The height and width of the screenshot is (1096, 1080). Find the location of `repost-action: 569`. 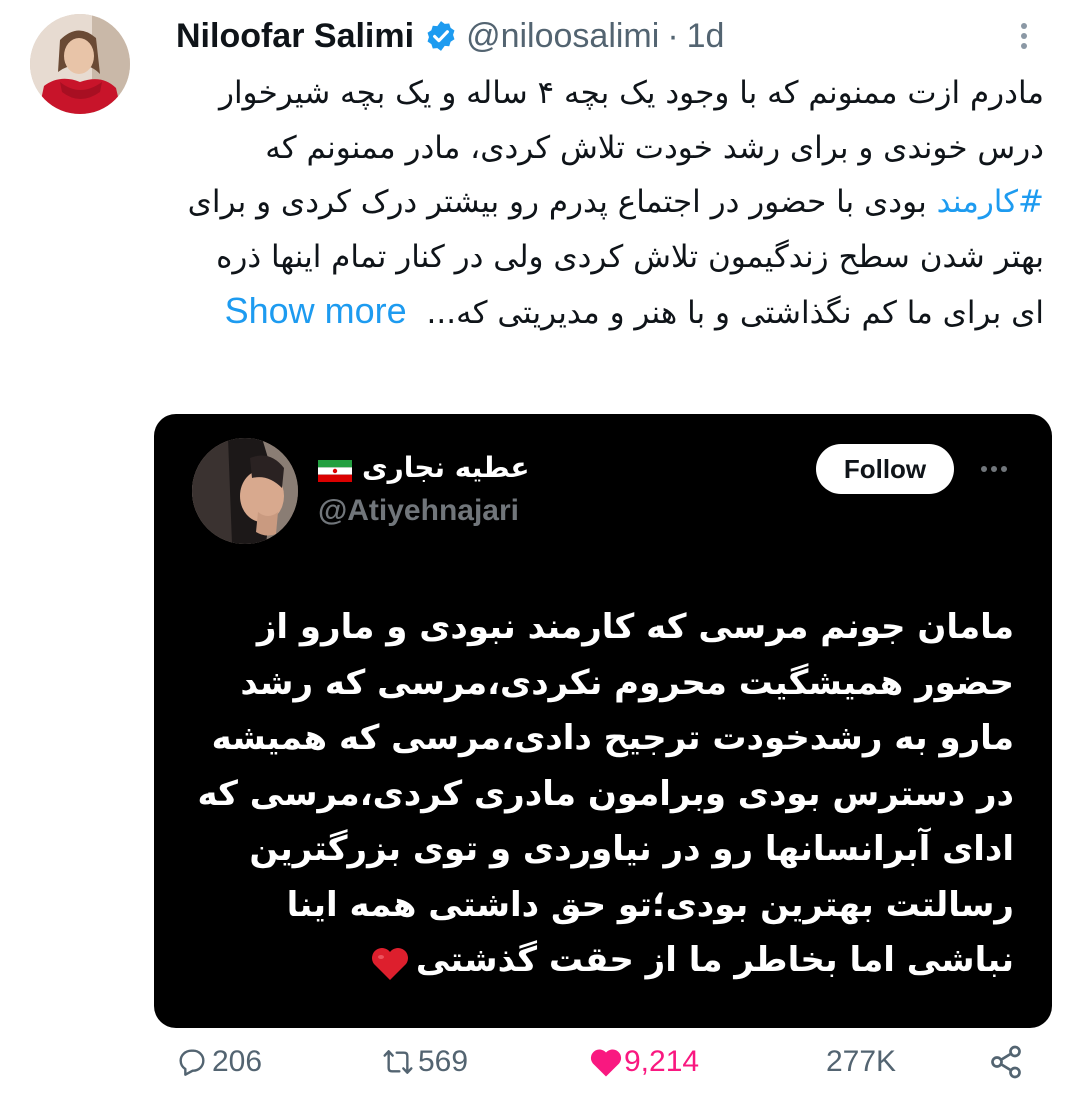

repost-action: 569 is located at coordinates (425, 1062).